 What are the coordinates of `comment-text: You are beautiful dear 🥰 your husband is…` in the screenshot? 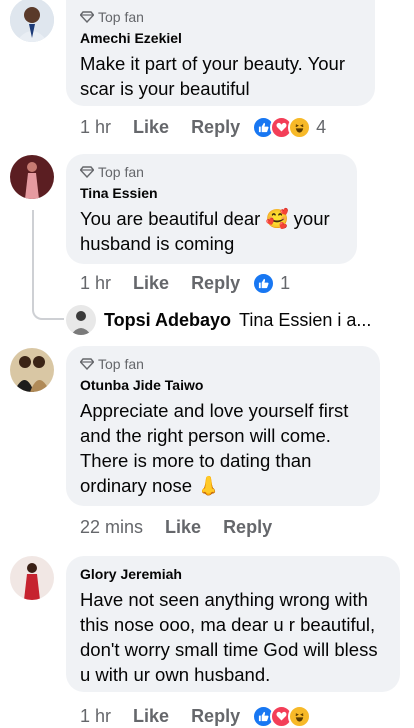 It's located at (205, 231).